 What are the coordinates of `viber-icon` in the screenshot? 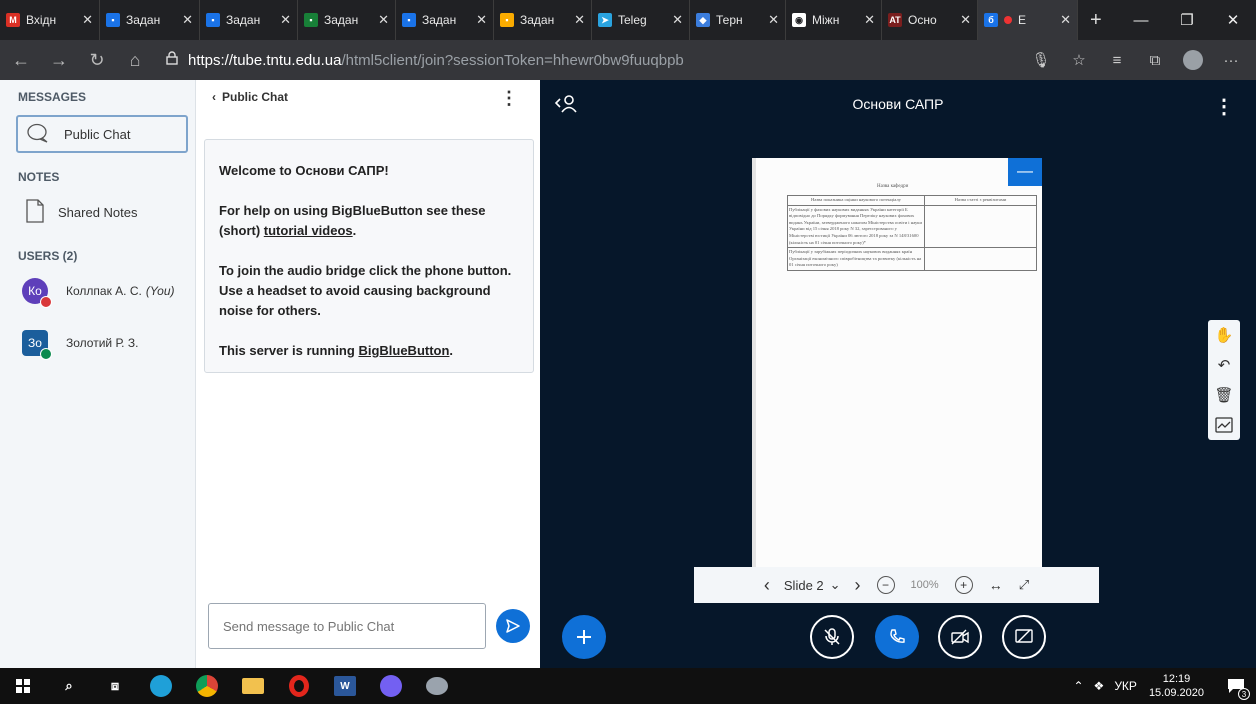 It's located at (391, 686).